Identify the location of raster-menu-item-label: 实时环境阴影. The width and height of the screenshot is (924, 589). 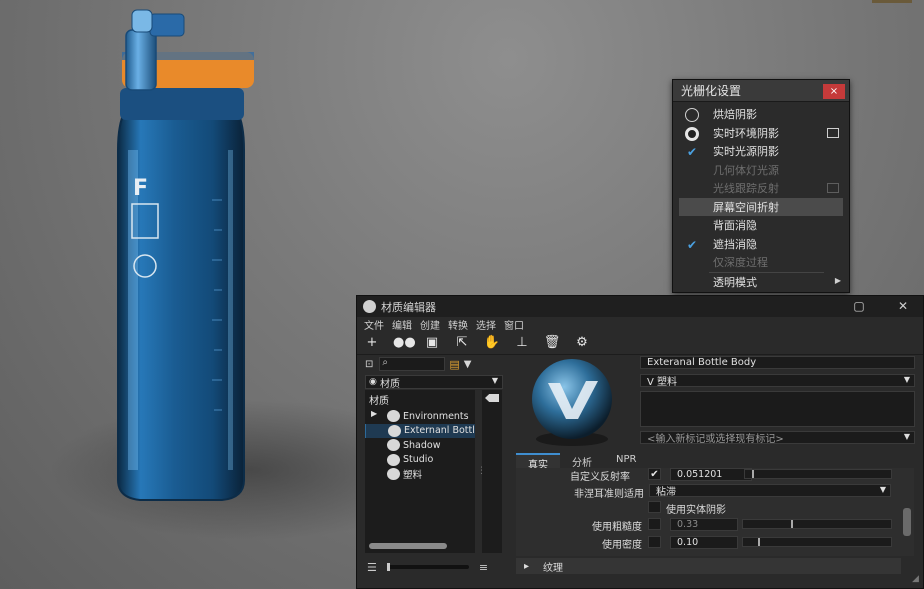
(746, 133).